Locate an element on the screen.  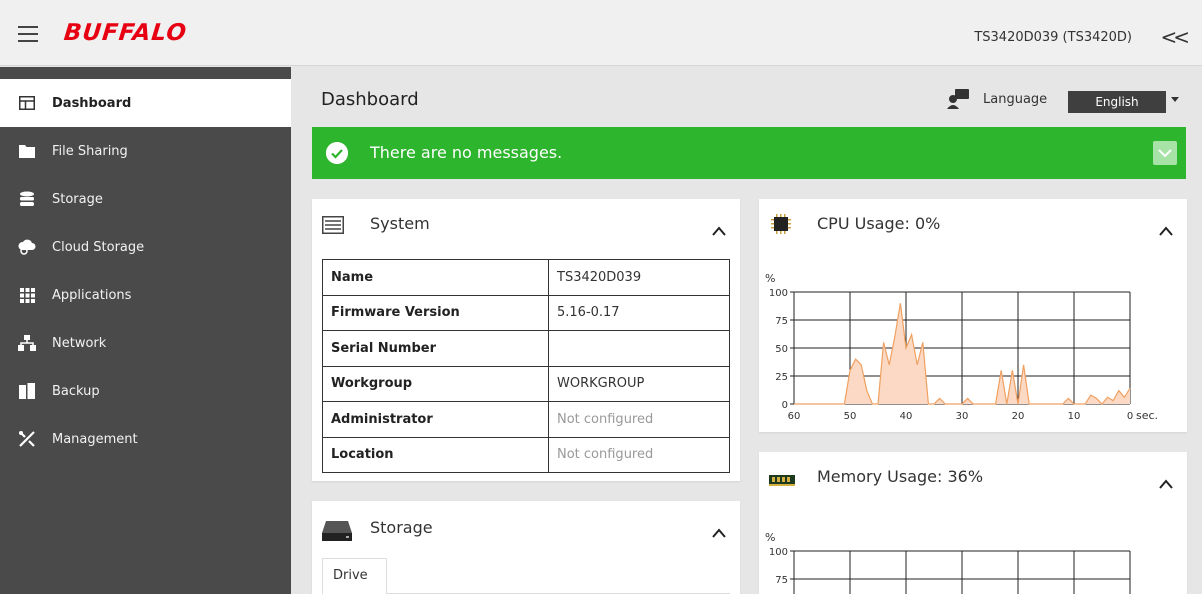
hard-drive-icon is located at coordinates (337, 533).